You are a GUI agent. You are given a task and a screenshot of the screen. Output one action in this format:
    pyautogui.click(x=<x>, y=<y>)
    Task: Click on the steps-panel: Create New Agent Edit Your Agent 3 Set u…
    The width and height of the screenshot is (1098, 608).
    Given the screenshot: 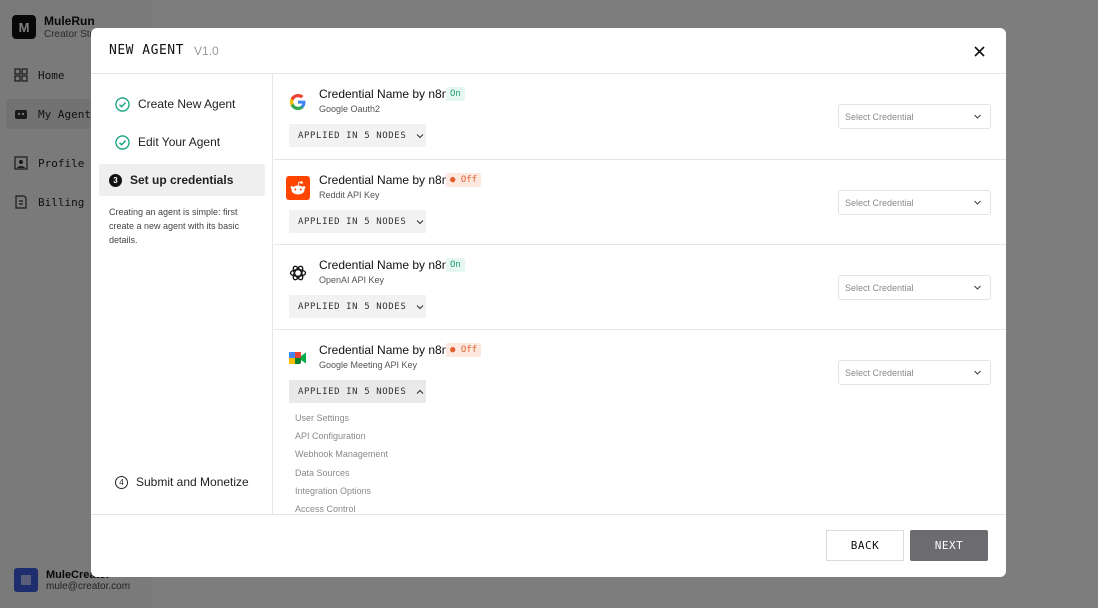 What is the action you would take?
    pyautogui.click(x=182, y=294)
    